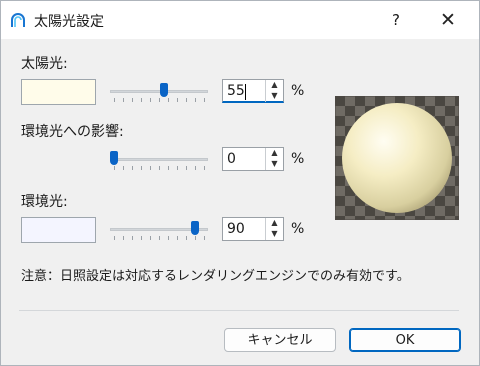  I want to click on ambient-color-swatch, so click(58, 230).